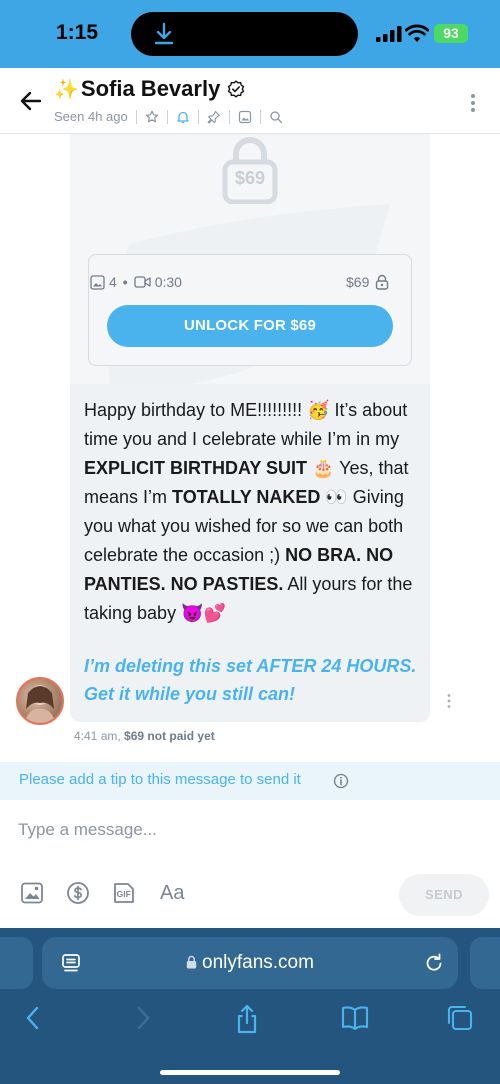 The image size is (500, 1084). What do you see at coordinates (451, 33) in the screenshot?
I see `battery-indicator: 93` at bounding box center [451, 33].